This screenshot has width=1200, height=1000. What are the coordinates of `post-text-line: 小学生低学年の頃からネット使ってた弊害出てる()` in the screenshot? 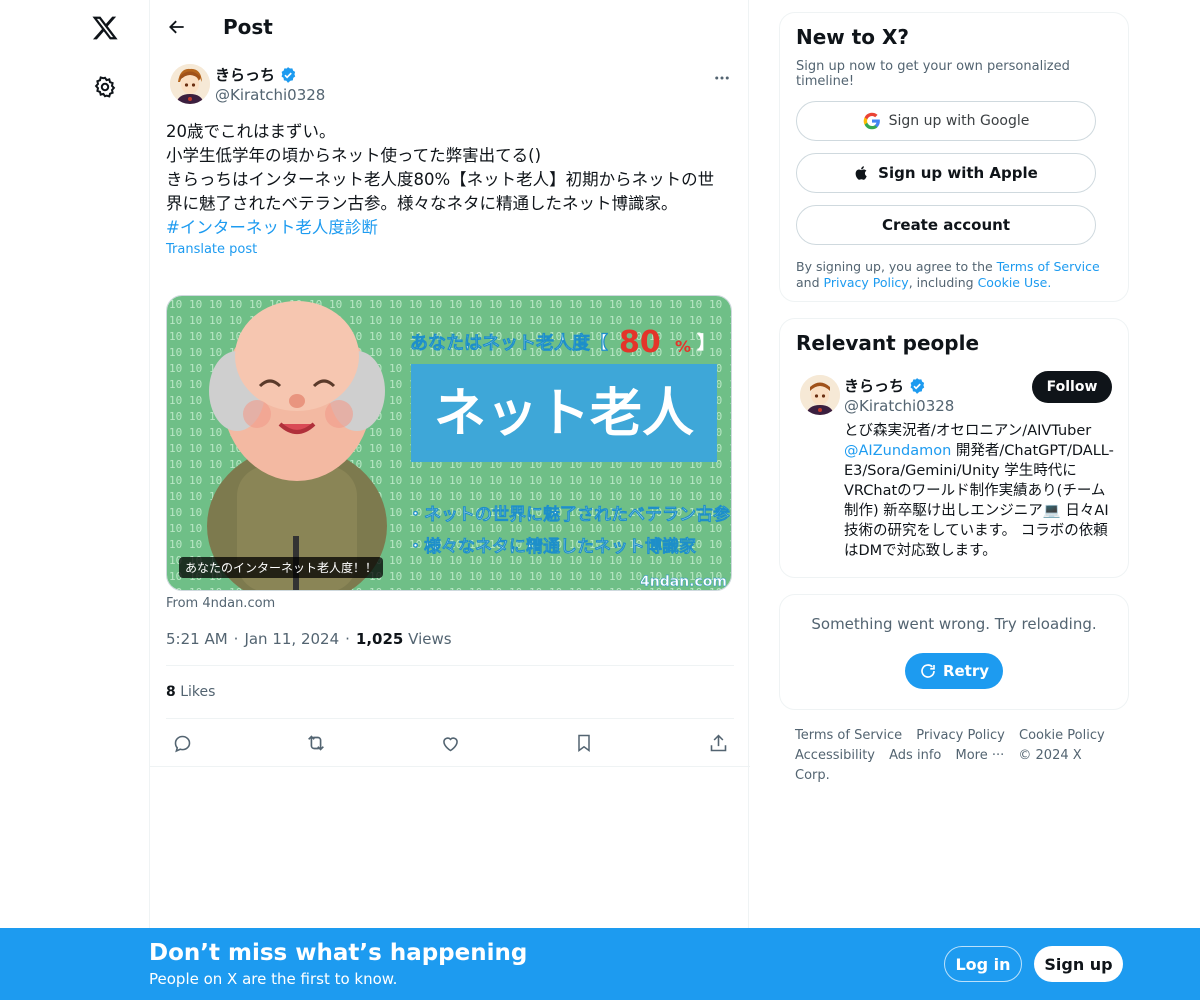 It's located at (354, 155).